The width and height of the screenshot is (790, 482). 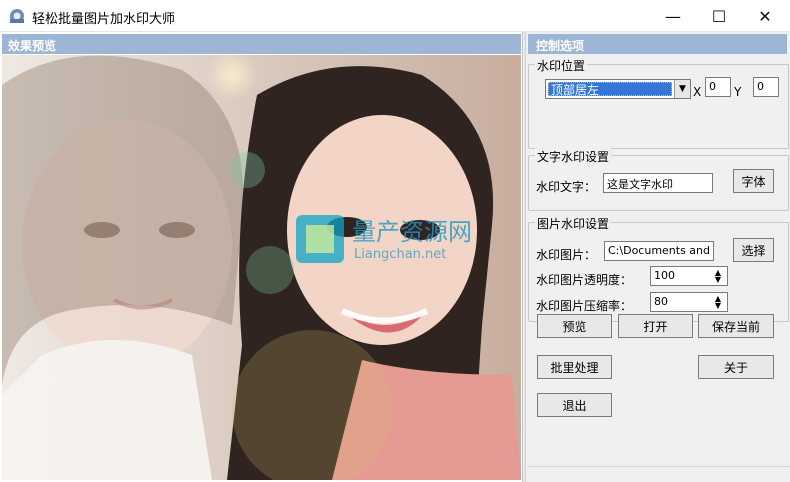 What do you see at coordinates (753, 250) in the screenshot?
I see `select-button: 选择` at bounding box center [753, 250].